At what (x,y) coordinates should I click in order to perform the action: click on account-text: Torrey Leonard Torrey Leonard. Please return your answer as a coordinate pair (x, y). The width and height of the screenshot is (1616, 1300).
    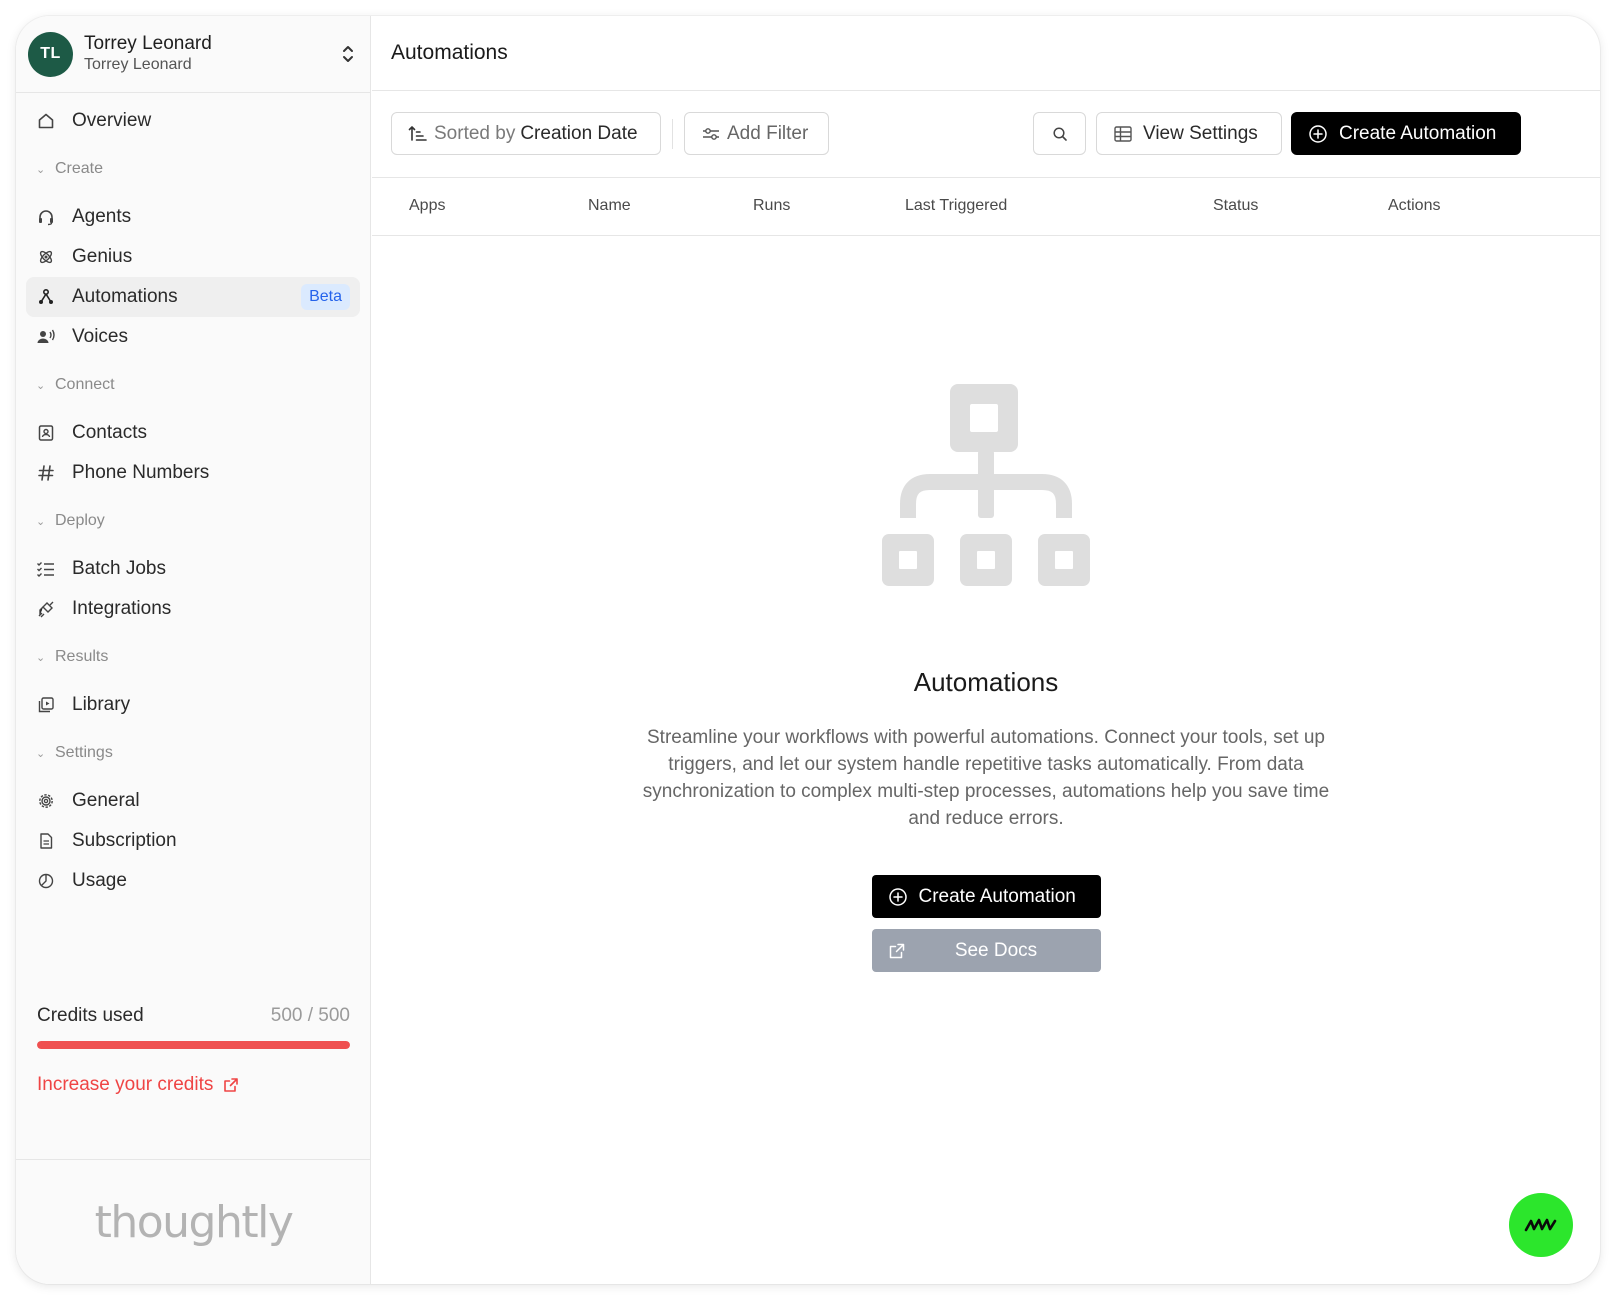
    Looking at the image, I should click on (211, 54).